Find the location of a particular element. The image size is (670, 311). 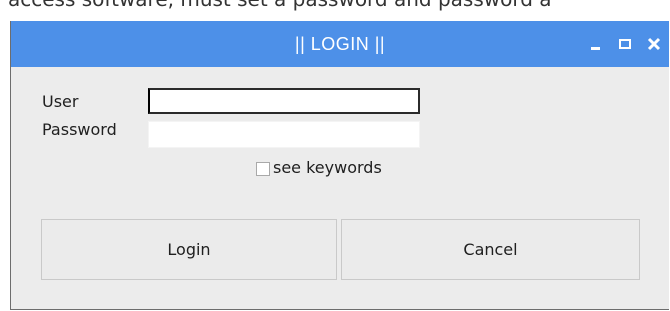

maximize-icon is located at coordinates (625, 44).